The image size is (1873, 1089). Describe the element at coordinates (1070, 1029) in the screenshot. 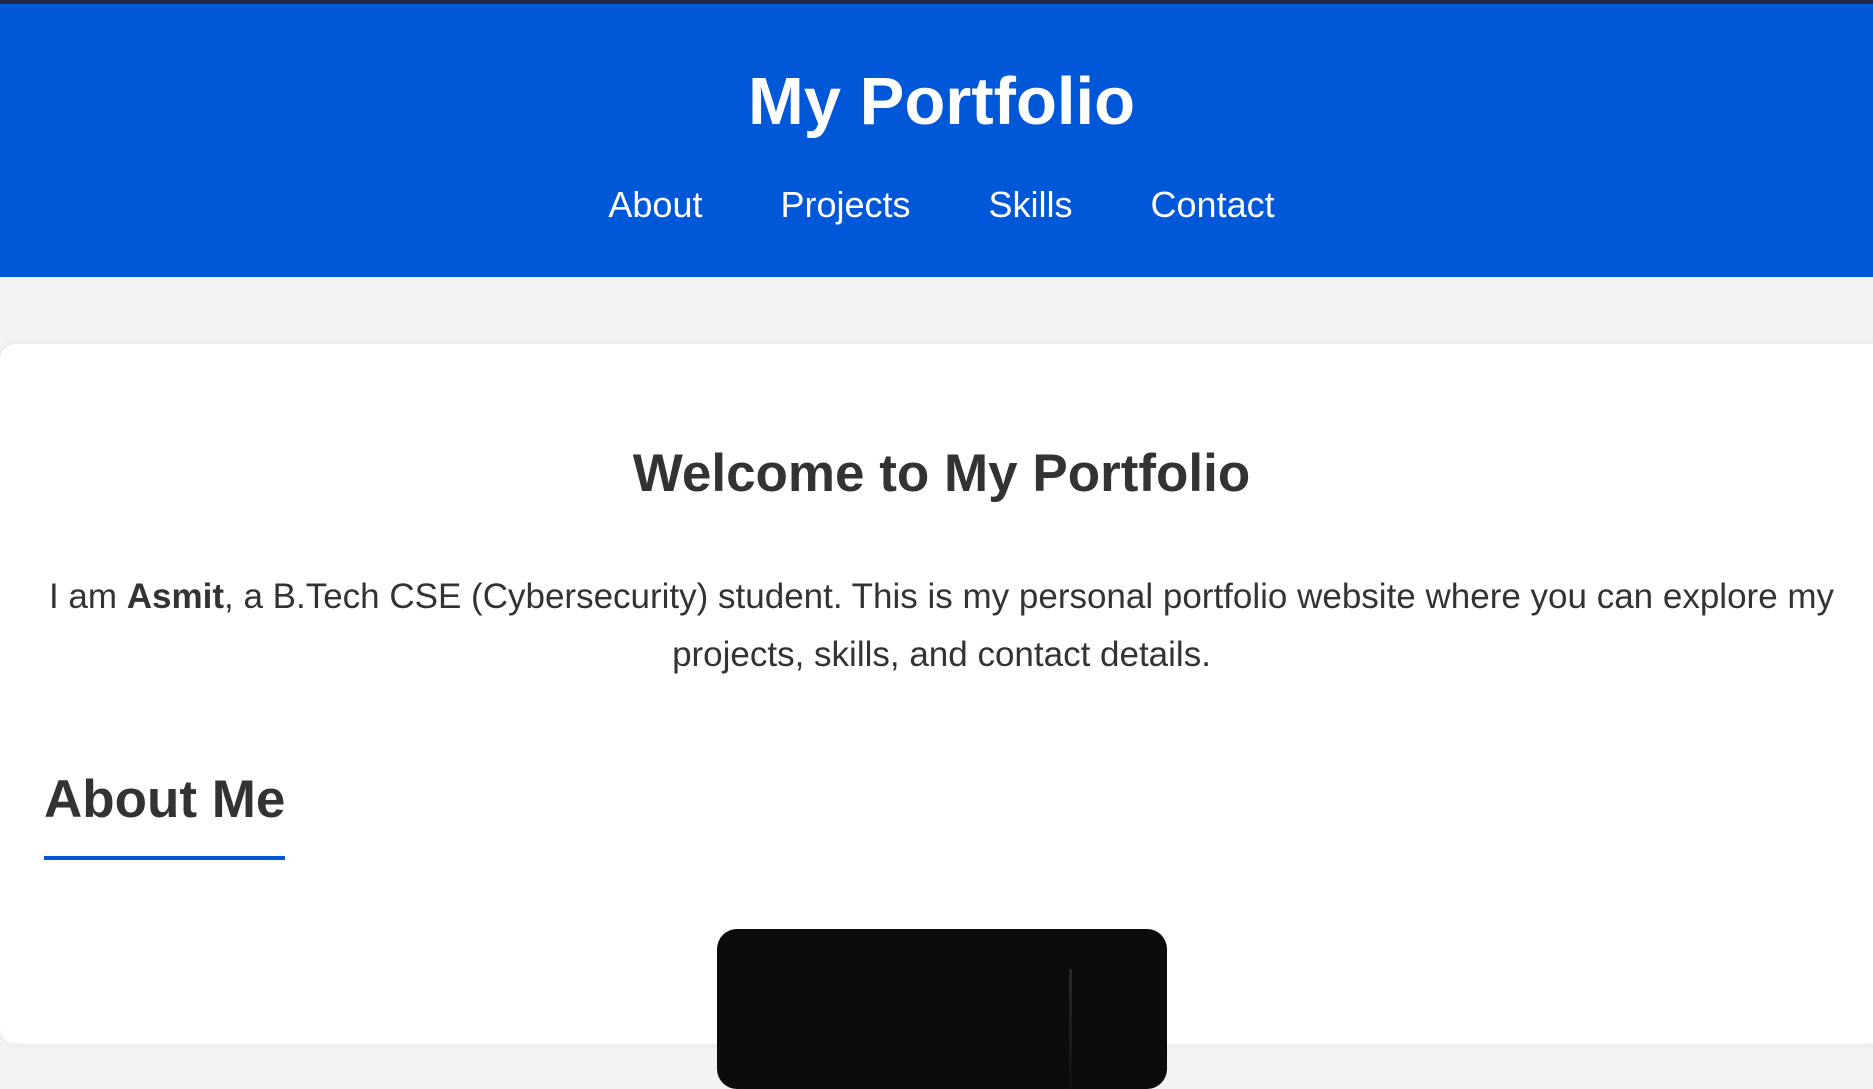

I see `profile-photo-detail` at that location.